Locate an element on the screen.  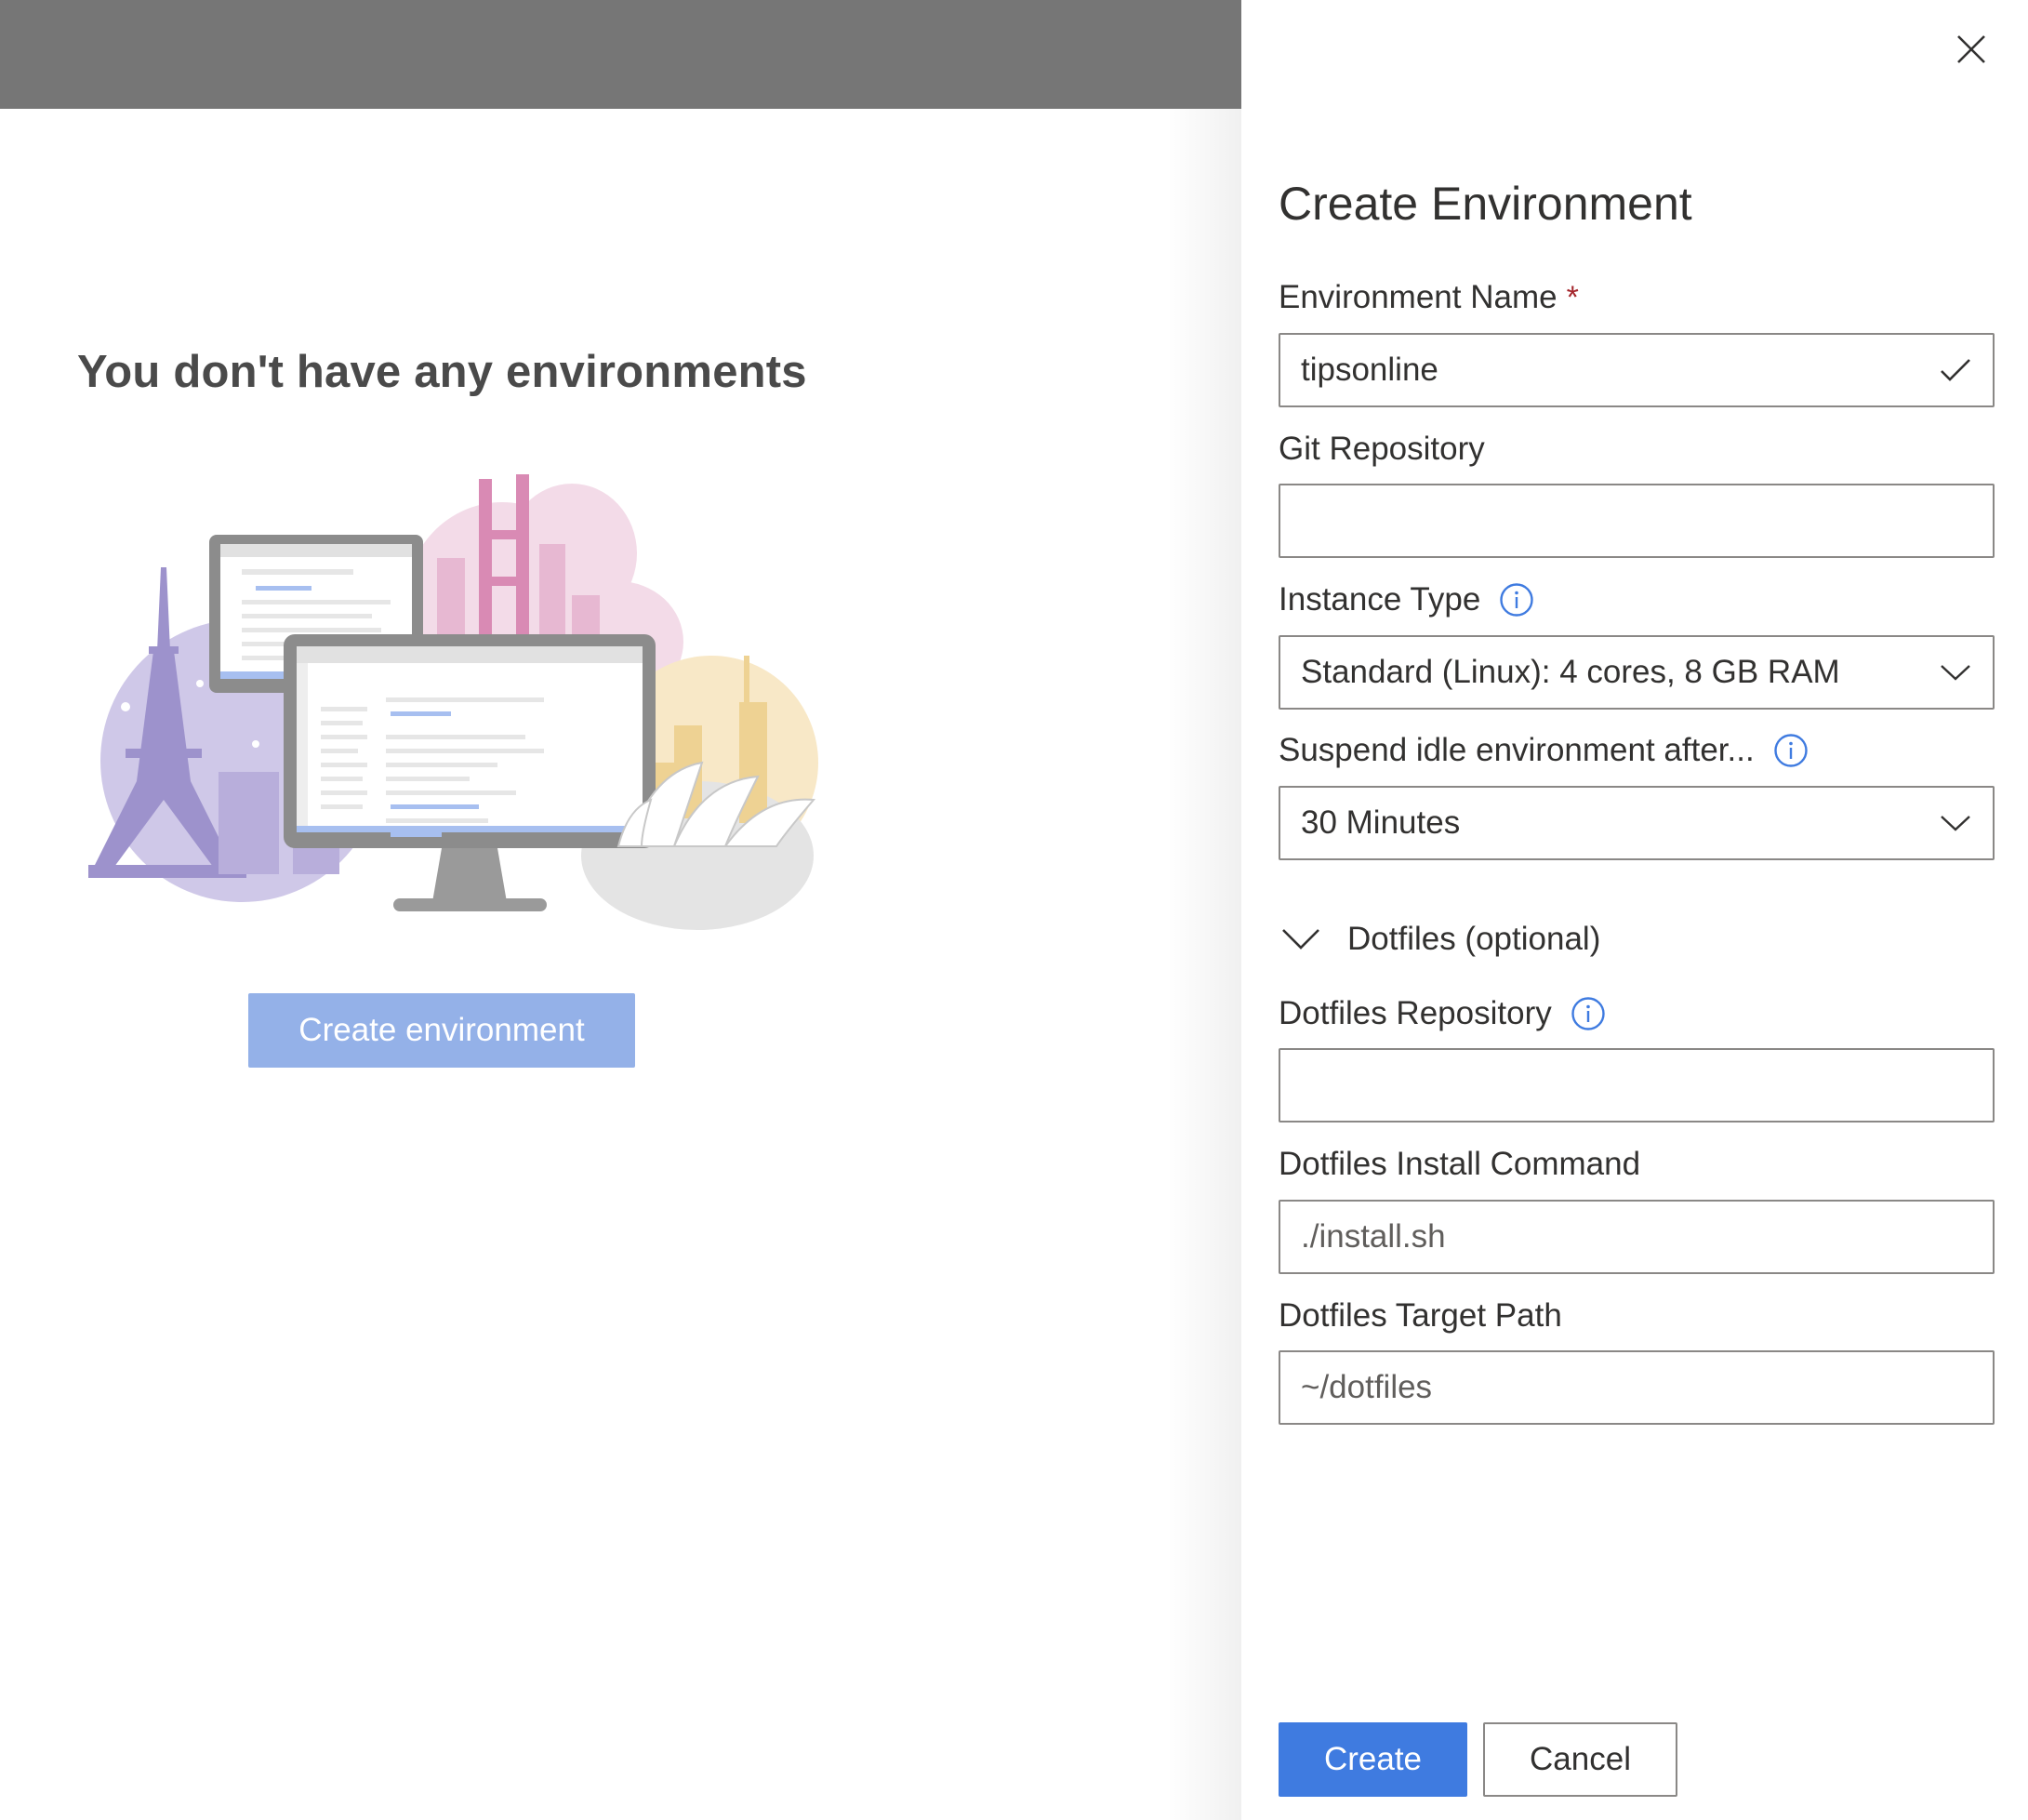
environment-name-label-text: Environment Name is located at coordinates (1418, 297).